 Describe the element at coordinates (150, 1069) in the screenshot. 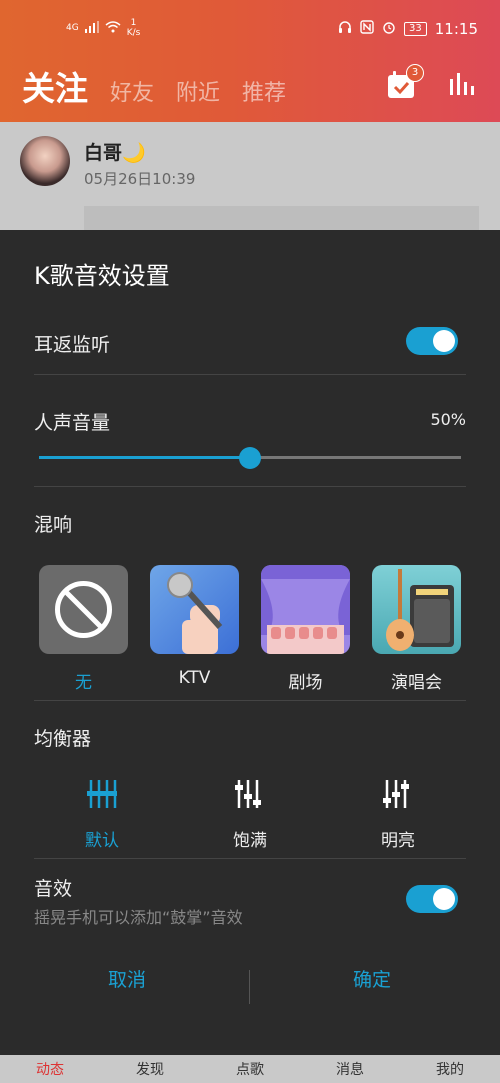

I see `nav-discover: 发现` at that location.